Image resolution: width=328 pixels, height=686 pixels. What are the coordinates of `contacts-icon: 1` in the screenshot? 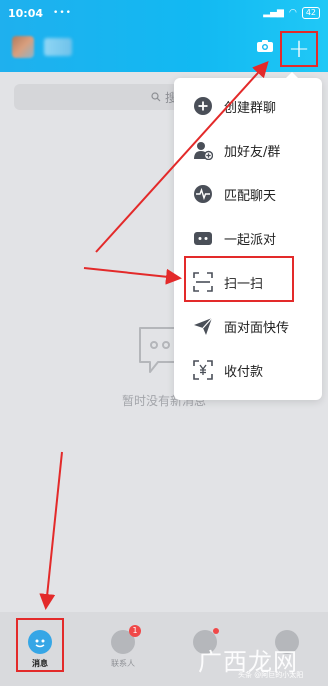 It's located at (126, 639).